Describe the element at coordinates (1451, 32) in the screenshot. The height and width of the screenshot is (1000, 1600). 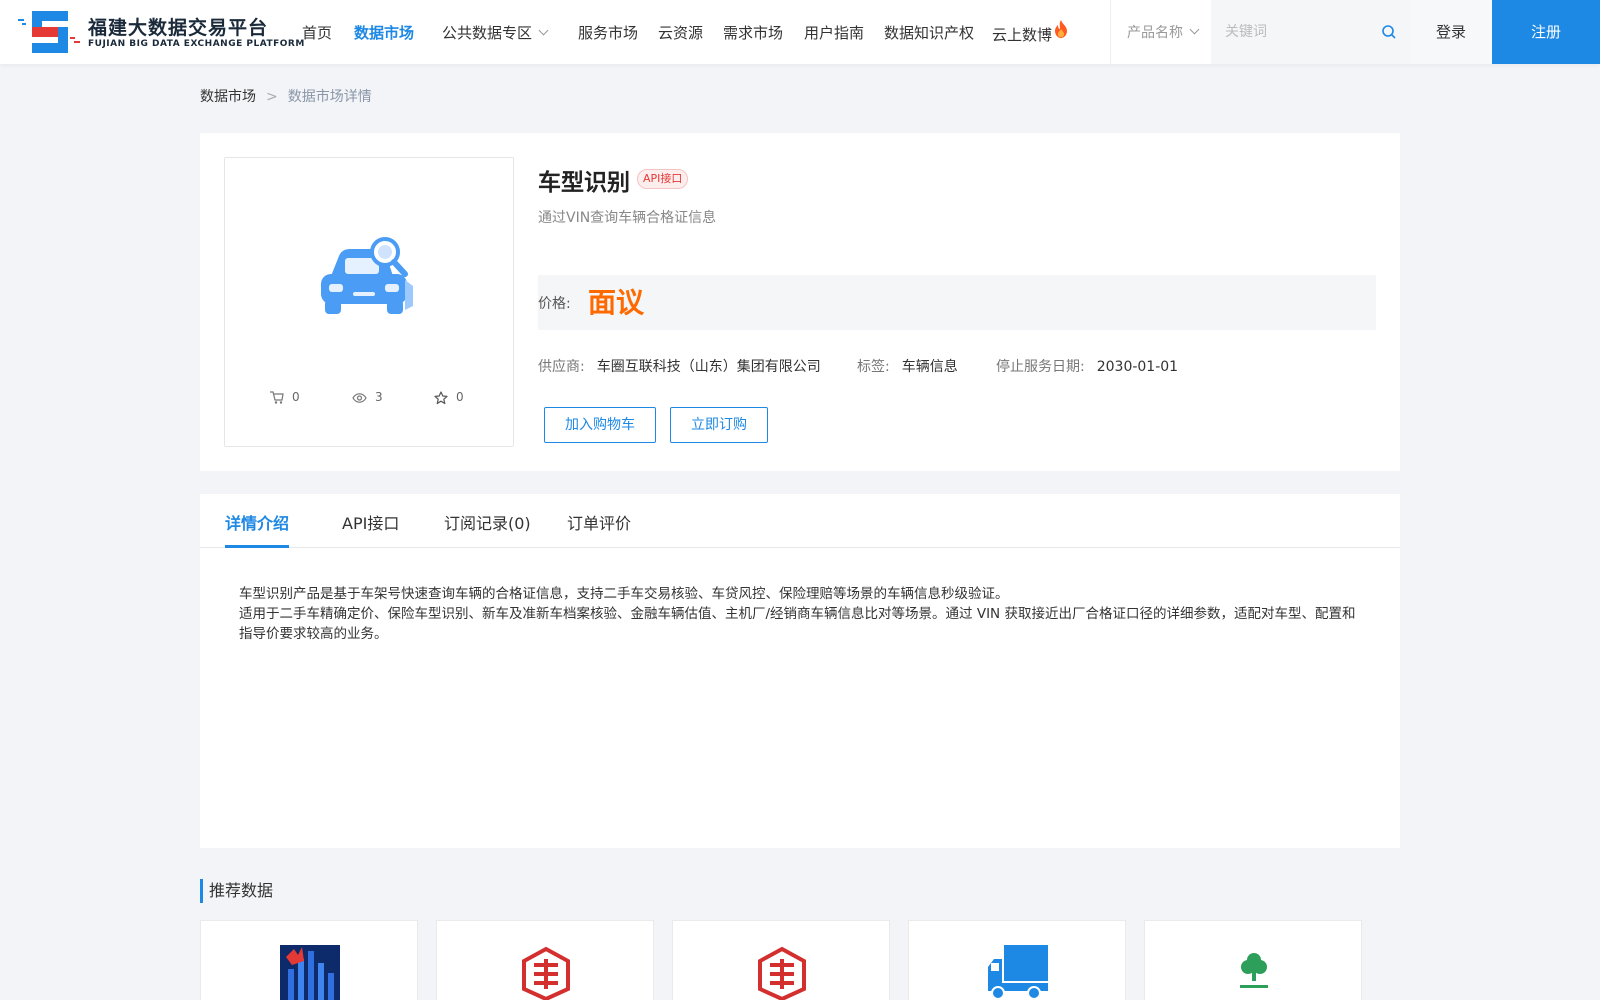
I see `login-button: 登录` at that location.